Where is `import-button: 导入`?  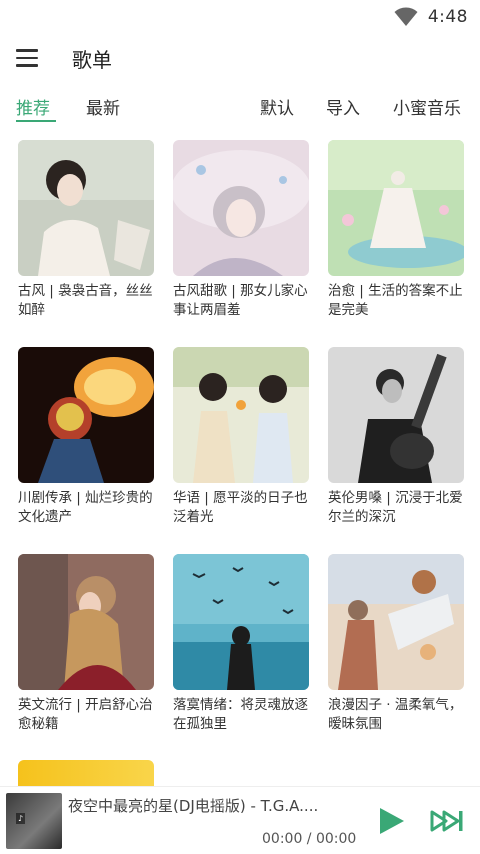
import-button: 导入 is located at coordinates (343, 106).